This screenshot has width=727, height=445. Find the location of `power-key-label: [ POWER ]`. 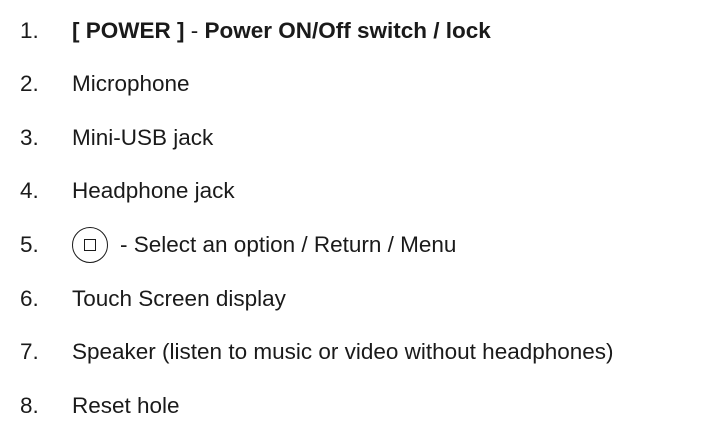

power-key-label: [ POWER ] is located at coordinates (128, 30).